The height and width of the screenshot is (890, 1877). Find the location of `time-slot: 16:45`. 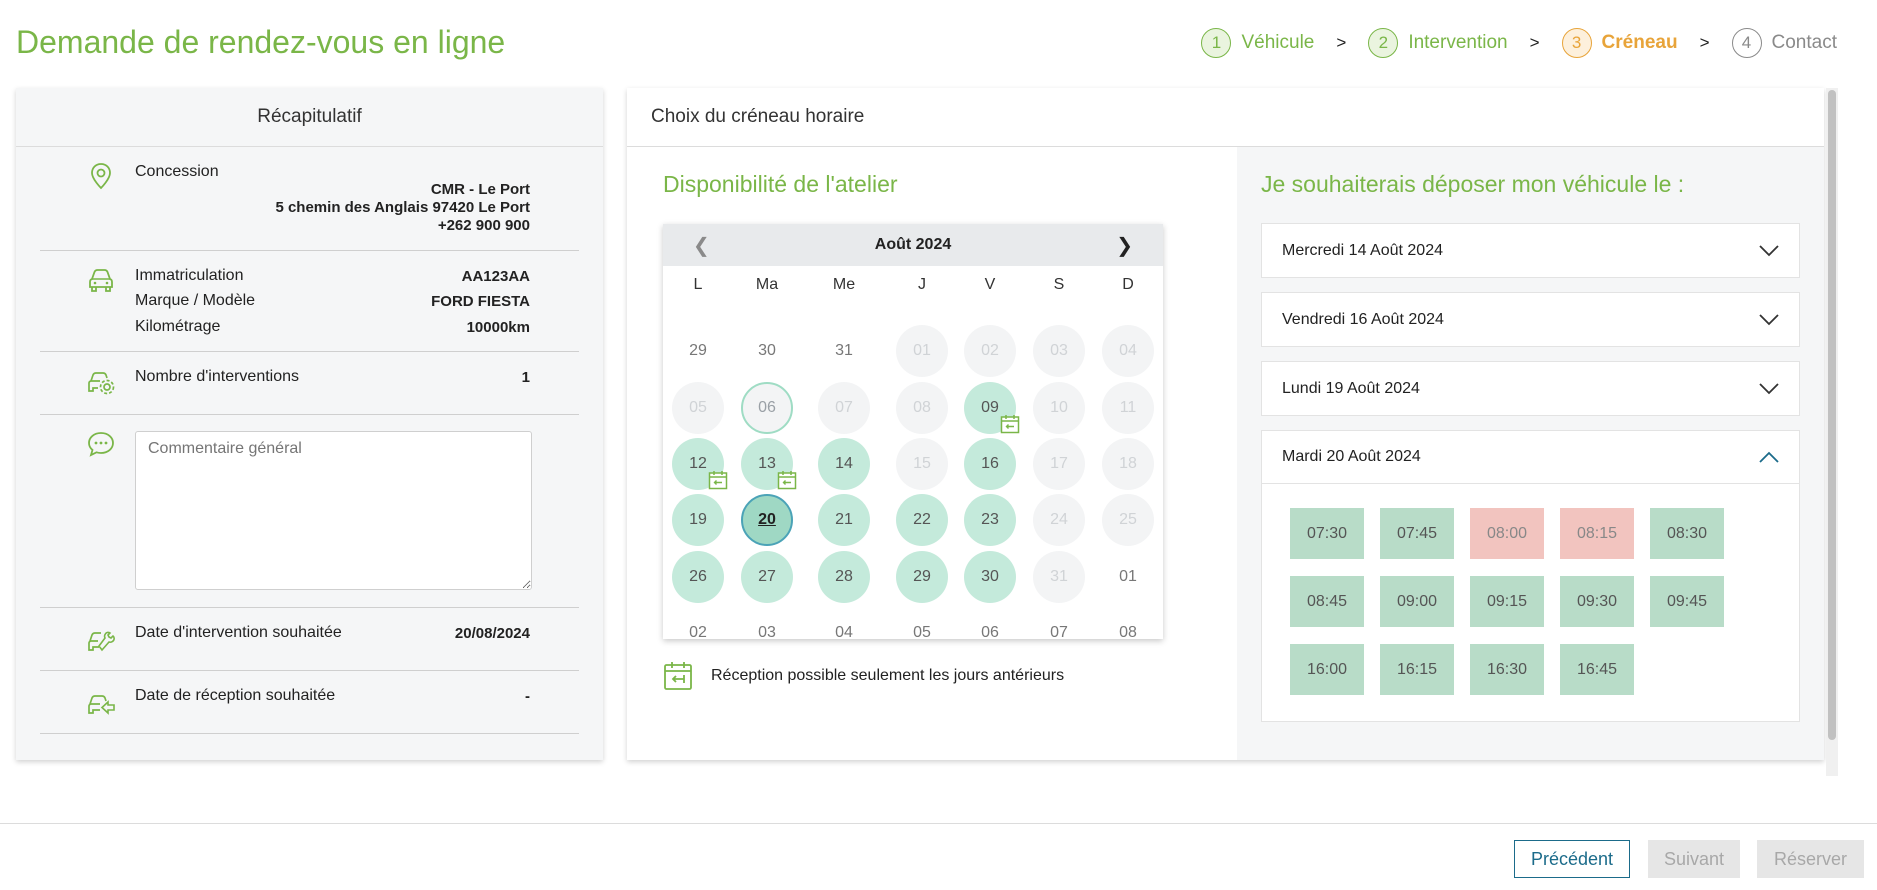

time-slot: 16:45 is located at coordinates (1597, 669).